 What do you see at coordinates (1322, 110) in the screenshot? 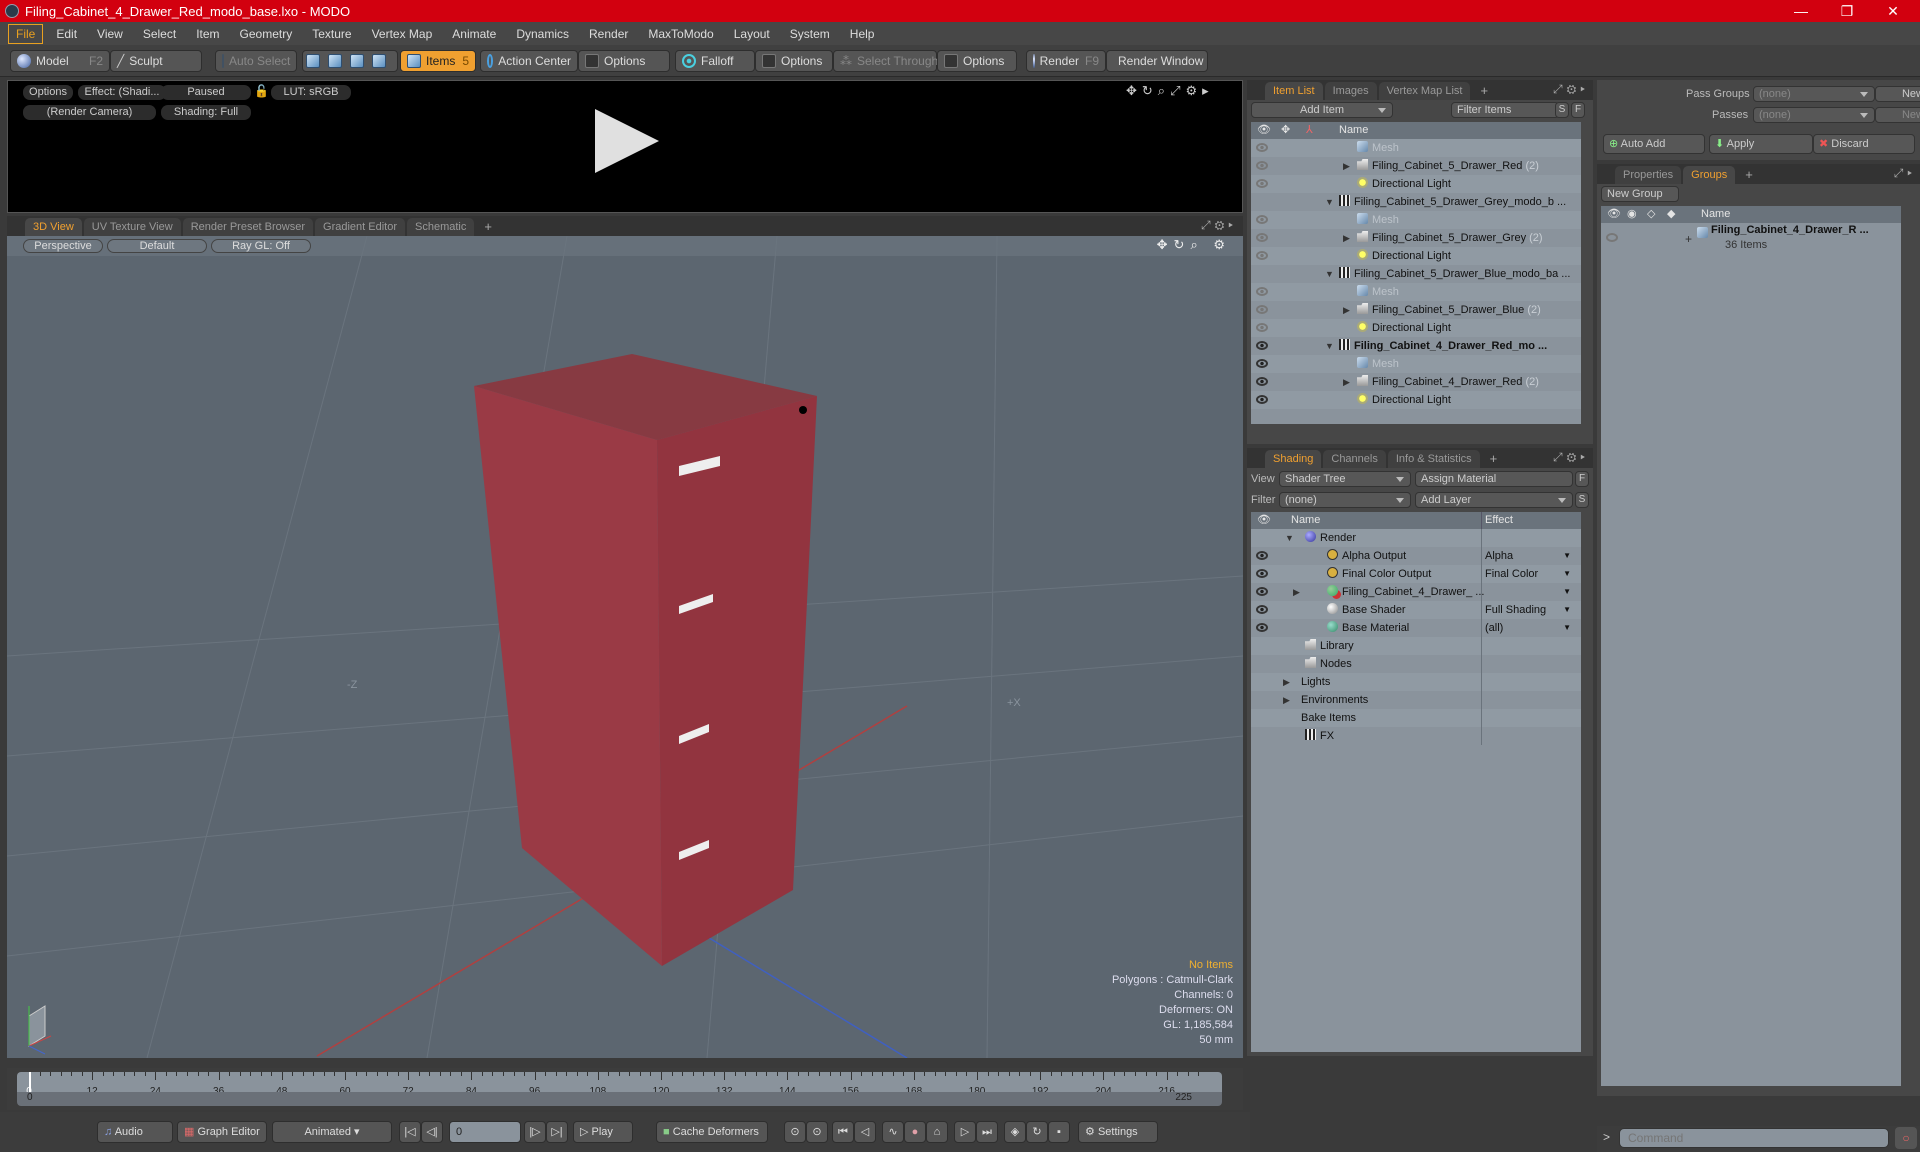
I see `add-item-dropdown: Add Item` at bounding box center [1322, 110].